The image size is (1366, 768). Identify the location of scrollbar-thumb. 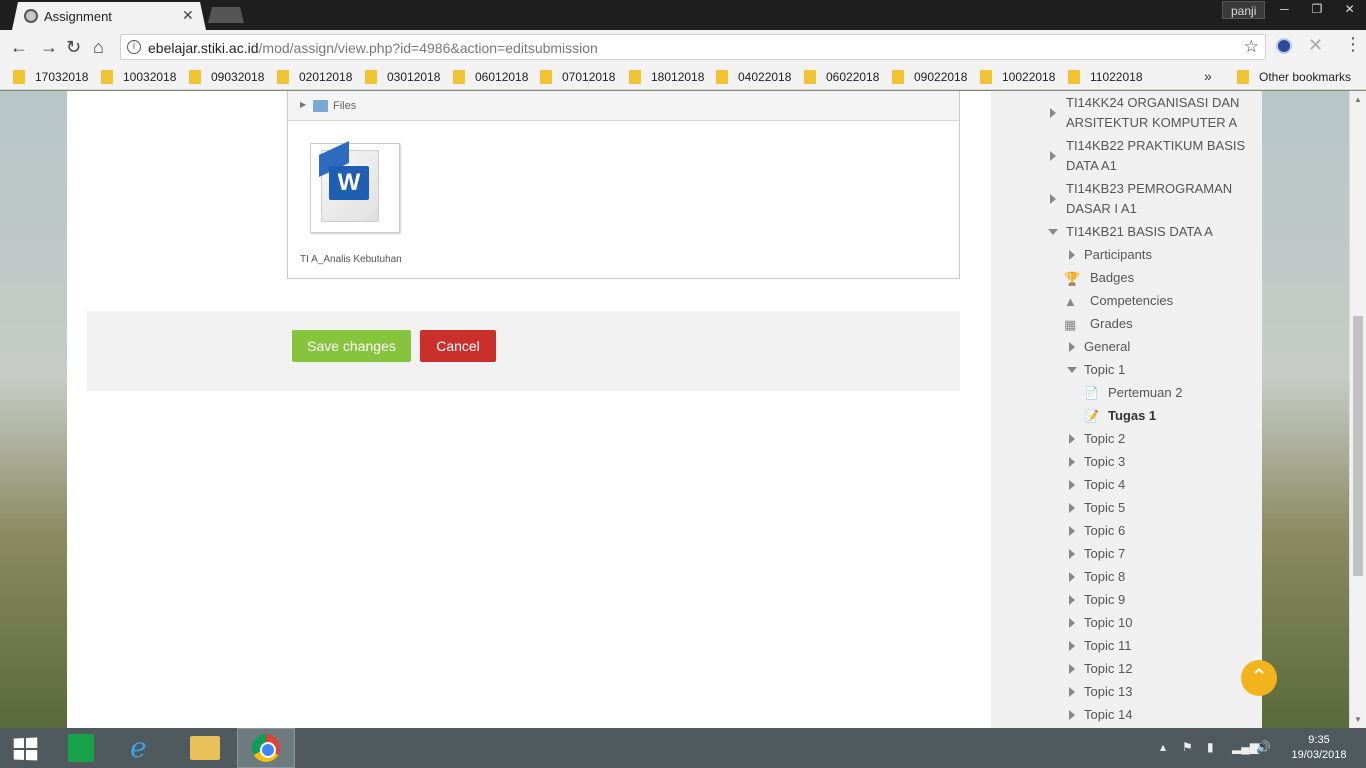
(1358, 446).